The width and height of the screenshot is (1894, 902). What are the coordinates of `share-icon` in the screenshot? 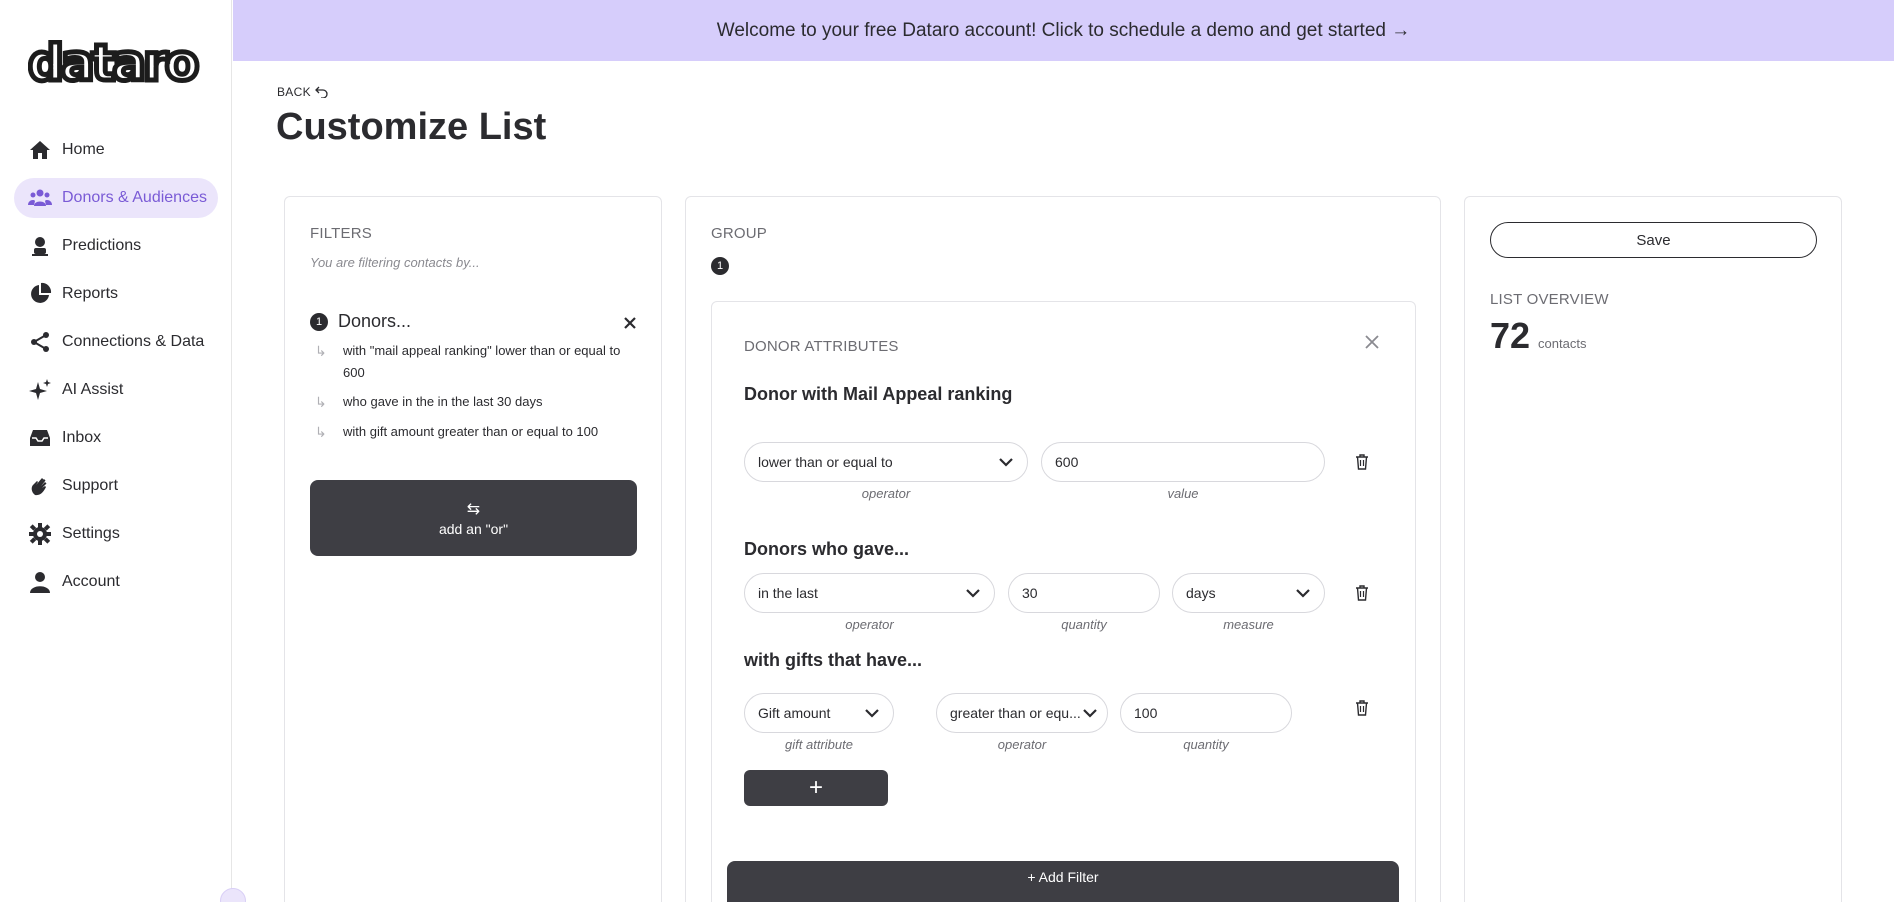 It's located at (40, 342).